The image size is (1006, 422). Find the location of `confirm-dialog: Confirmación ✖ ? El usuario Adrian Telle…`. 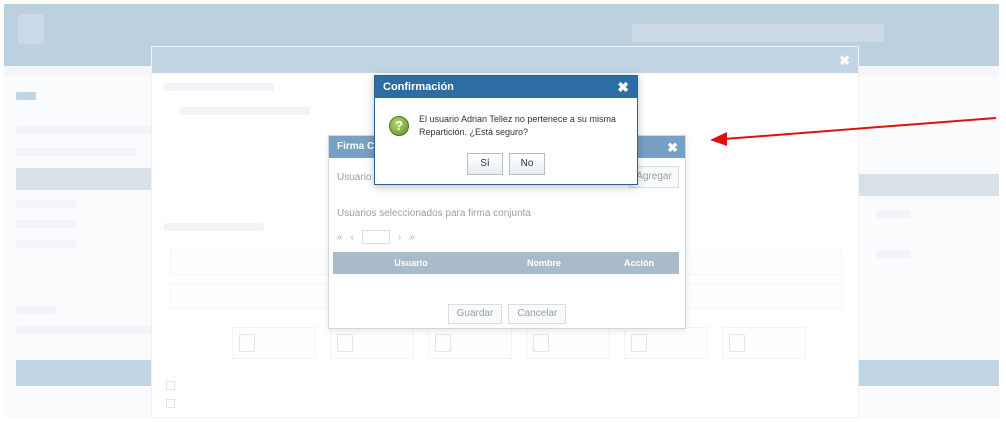

confirm-dialog: Confirmación ✖ ? El usuario Adrian Telle… is located at coordinates (506, 130).